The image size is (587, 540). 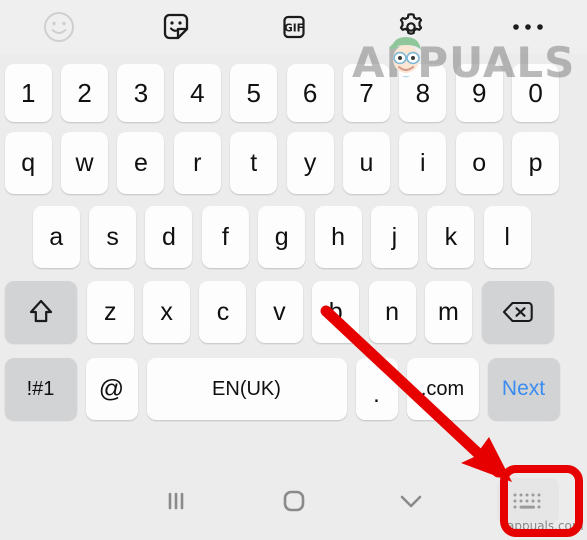 What do you see at coordinates (442, 389) in the screenshot?
I see `dotcom-key: .com` at bounding box center [442, 389].